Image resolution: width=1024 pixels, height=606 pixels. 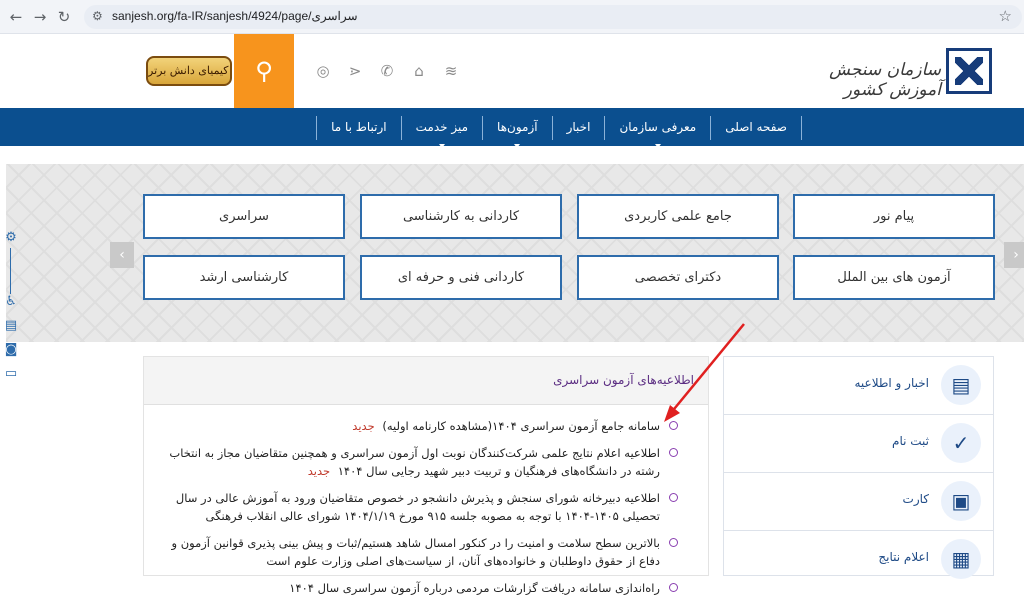 What do you see at coordinates (323, 71) in the screenshot?
I see `globe-icon: ◎` at bounding box center [323, 71].